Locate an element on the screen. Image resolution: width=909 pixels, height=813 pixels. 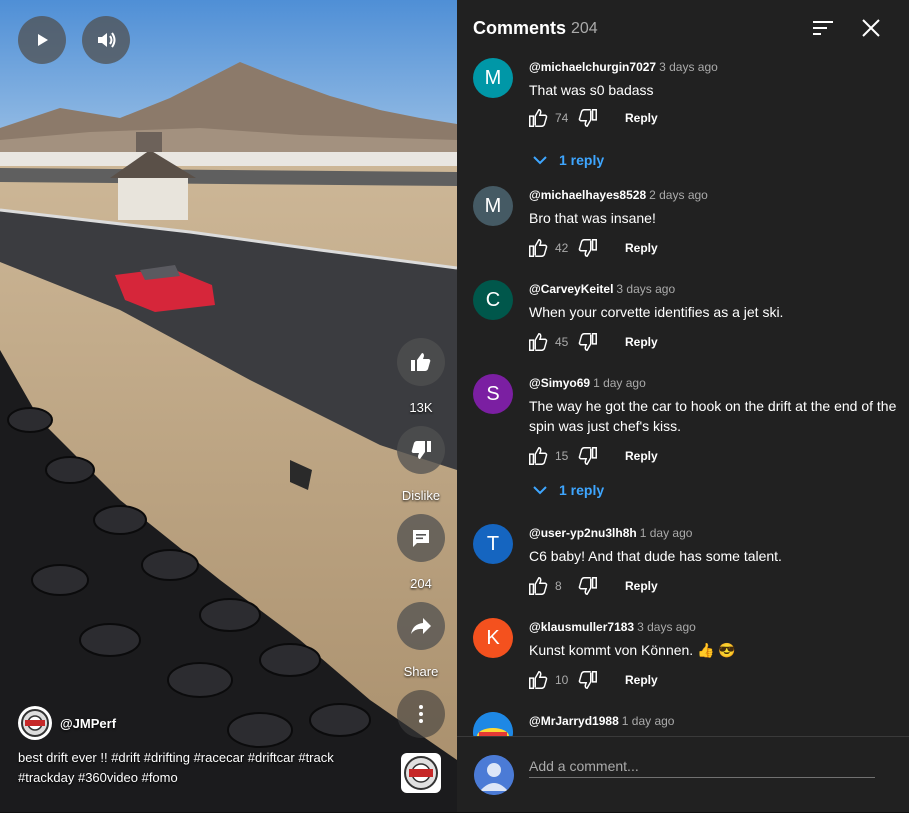
volume-button is located at coordinates (106, 40).